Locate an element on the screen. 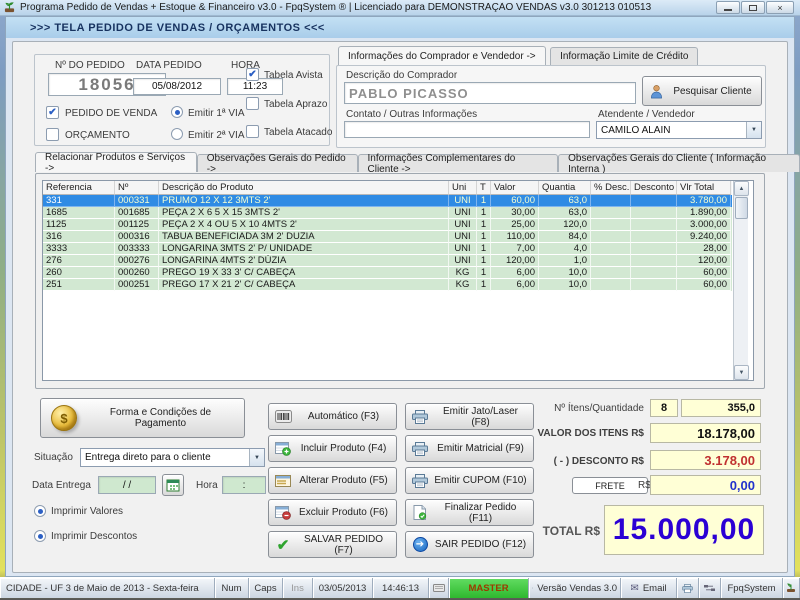 The width and height of the screenshot is (800, 600). frete-button-label: FRETE is located at coordinates (610, 485).